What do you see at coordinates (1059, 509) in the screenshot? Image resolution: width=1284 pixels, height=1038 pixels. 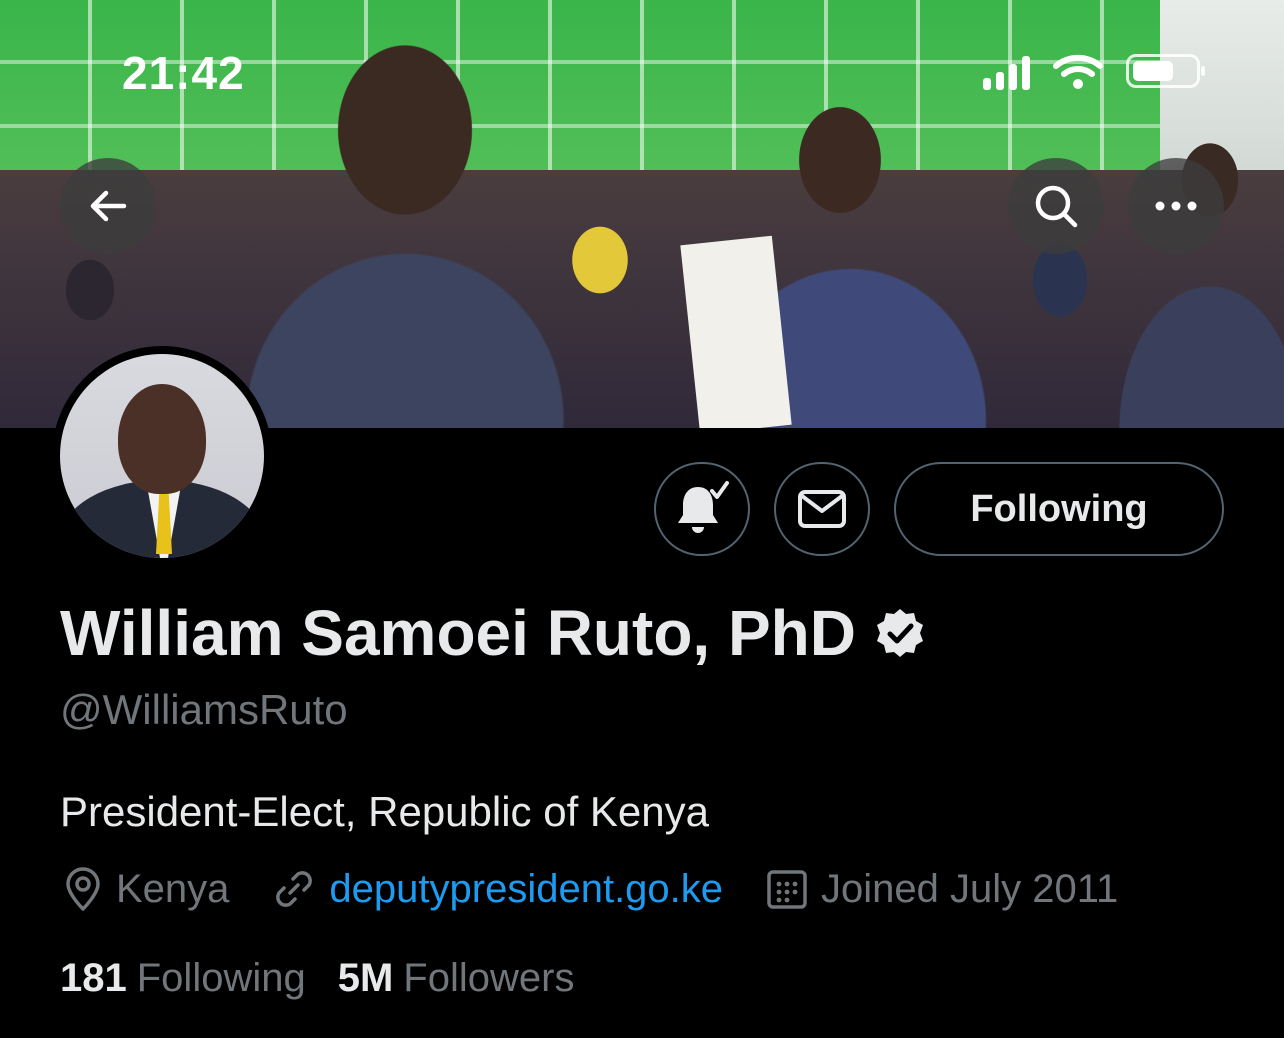 I see `following-button: Following` at bounding box center [1059, 509].